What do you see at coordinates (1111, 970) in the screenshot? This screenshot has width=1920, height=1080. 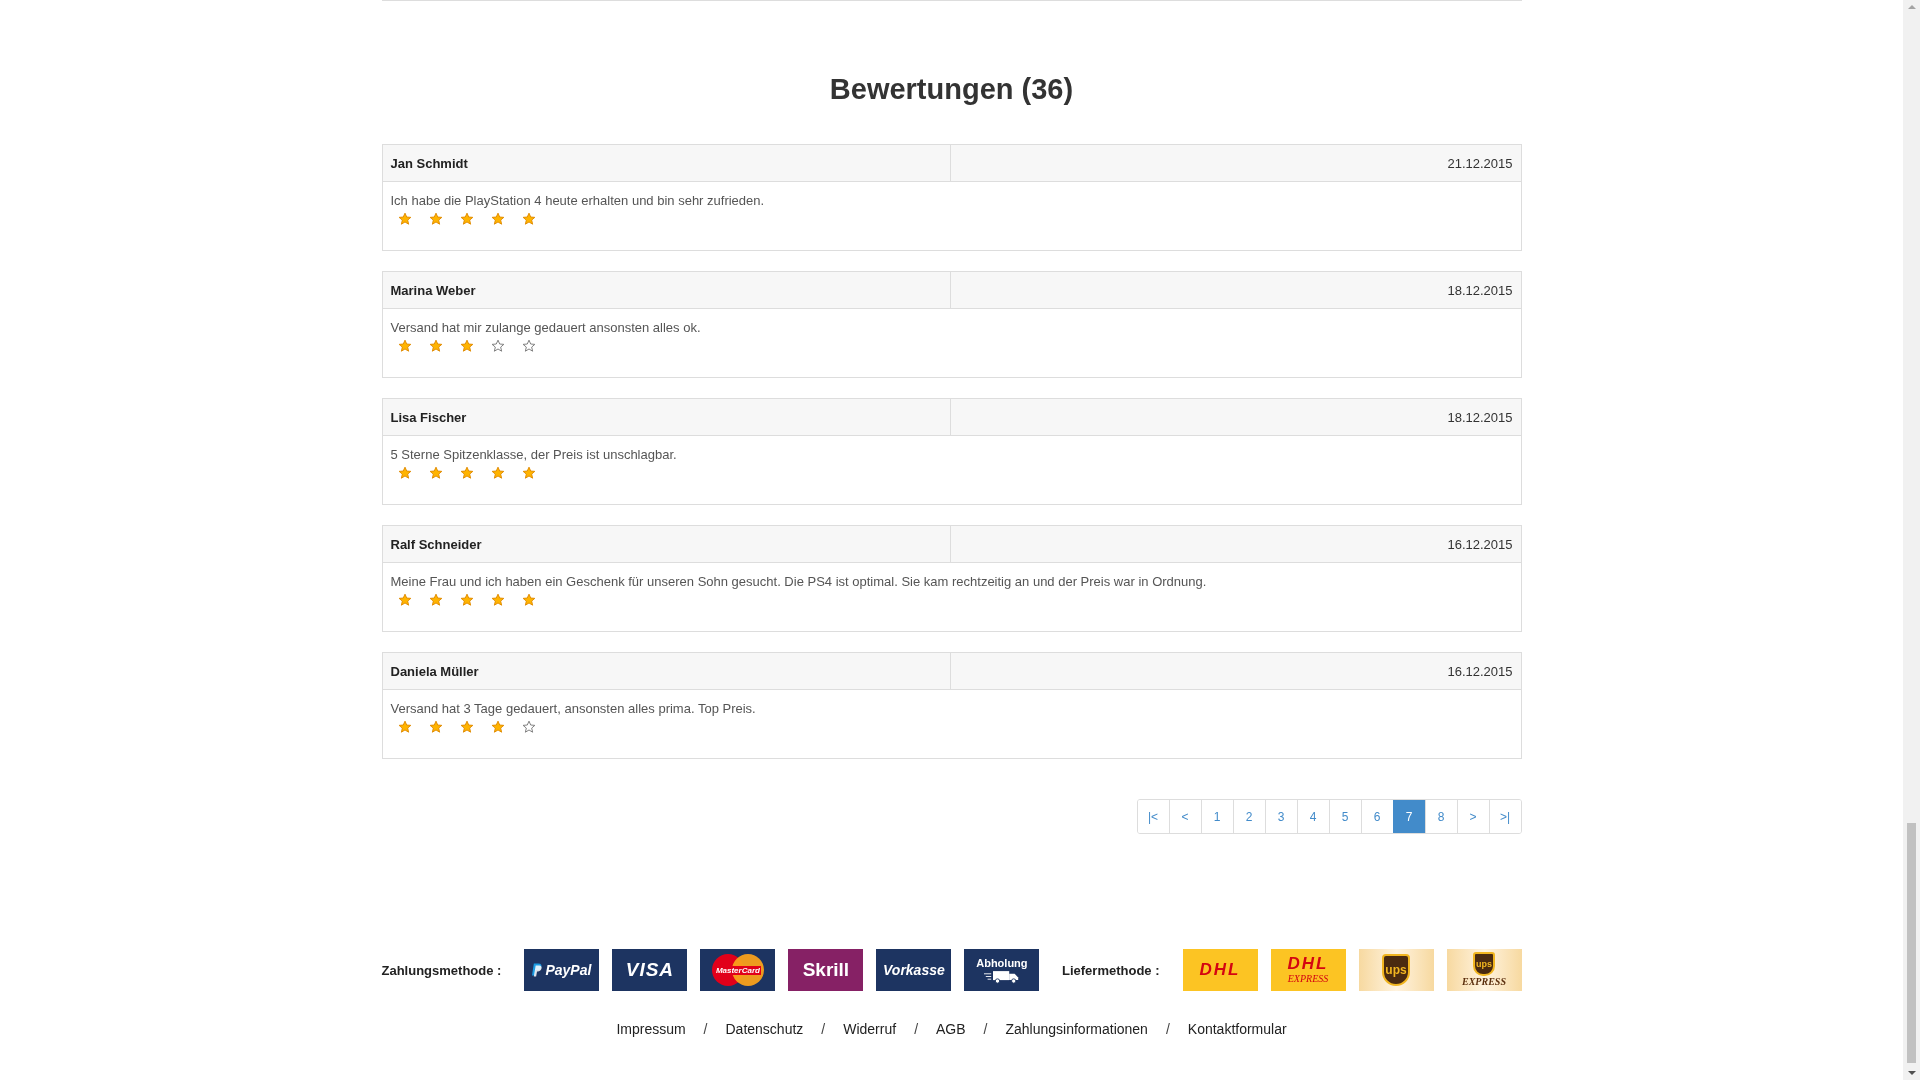 I see `shipping-methods-label: Liefermethode :` at bounding box center [1111, 970].